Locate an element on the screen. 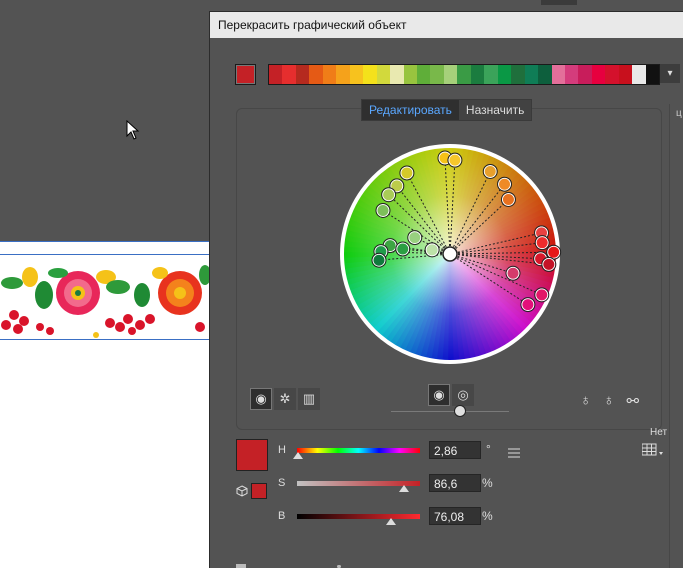 The image size is (683, 568). segmented-mode-icon: ✲ is located at coordinates (285, 399).